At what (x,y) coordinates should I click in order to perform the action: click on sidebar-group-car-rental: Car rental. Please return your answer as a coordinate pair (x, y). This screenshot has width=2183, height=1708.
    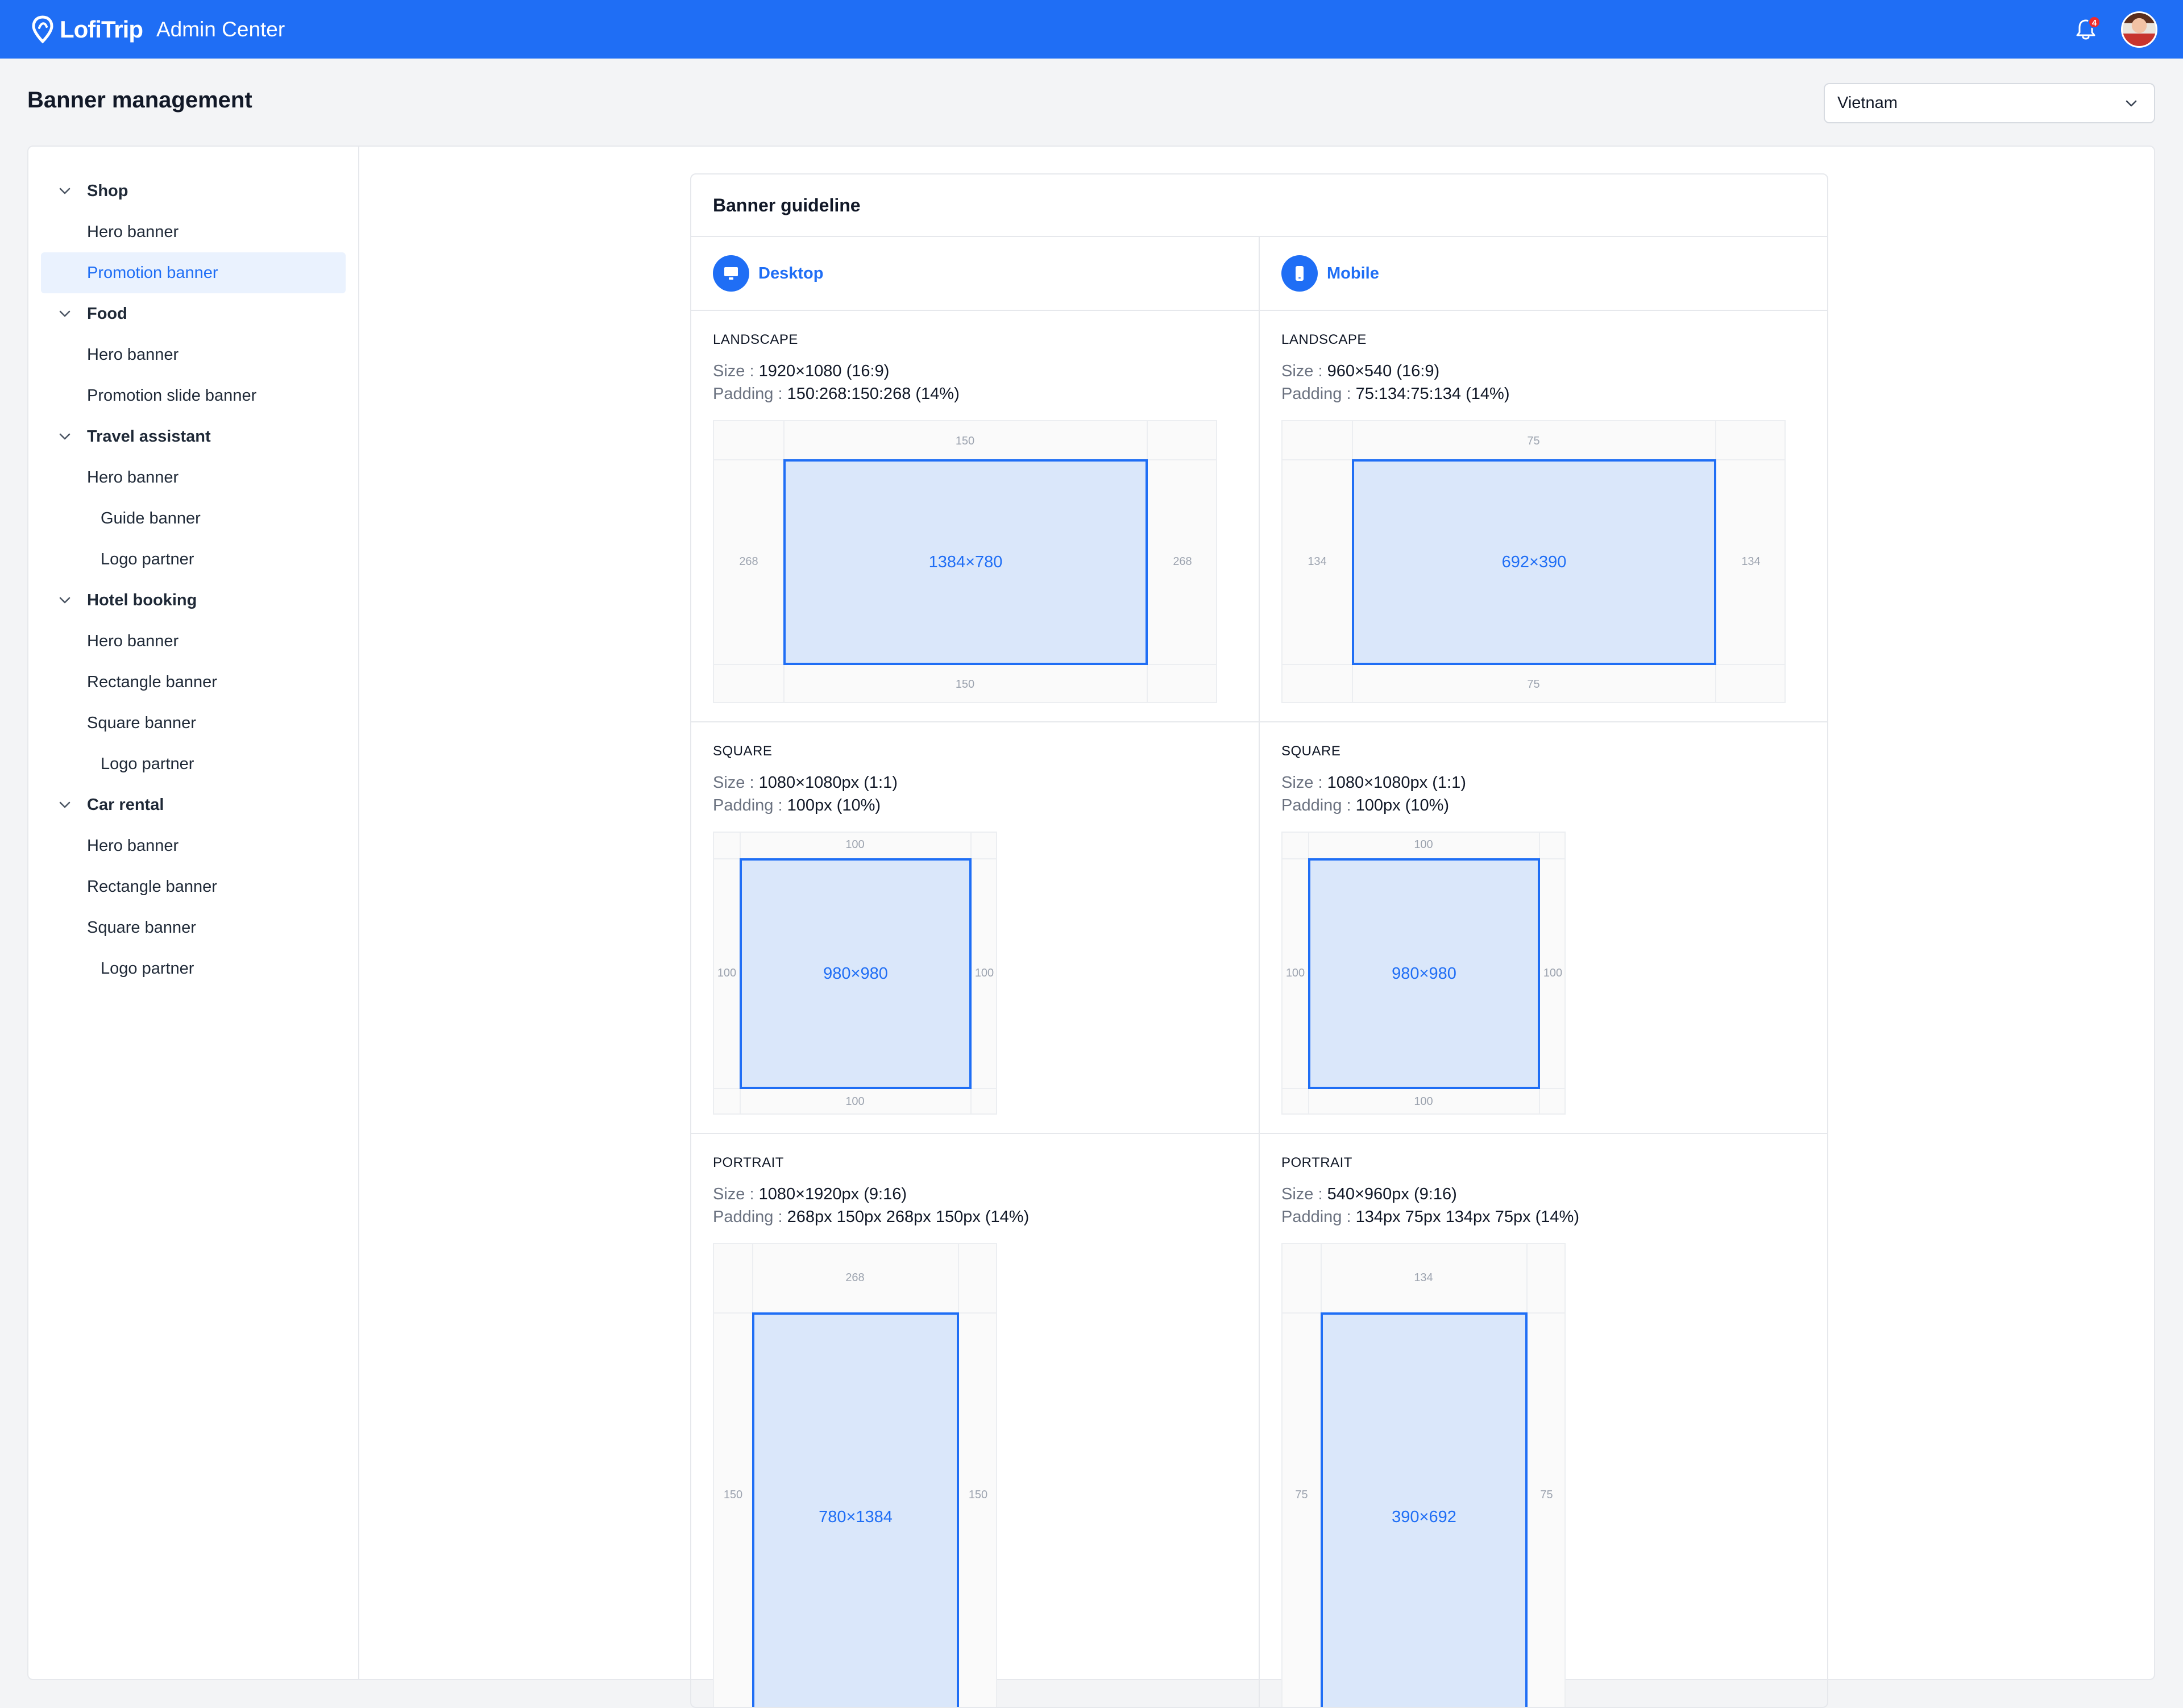
    Looking at the image, I should click on (193, 805).